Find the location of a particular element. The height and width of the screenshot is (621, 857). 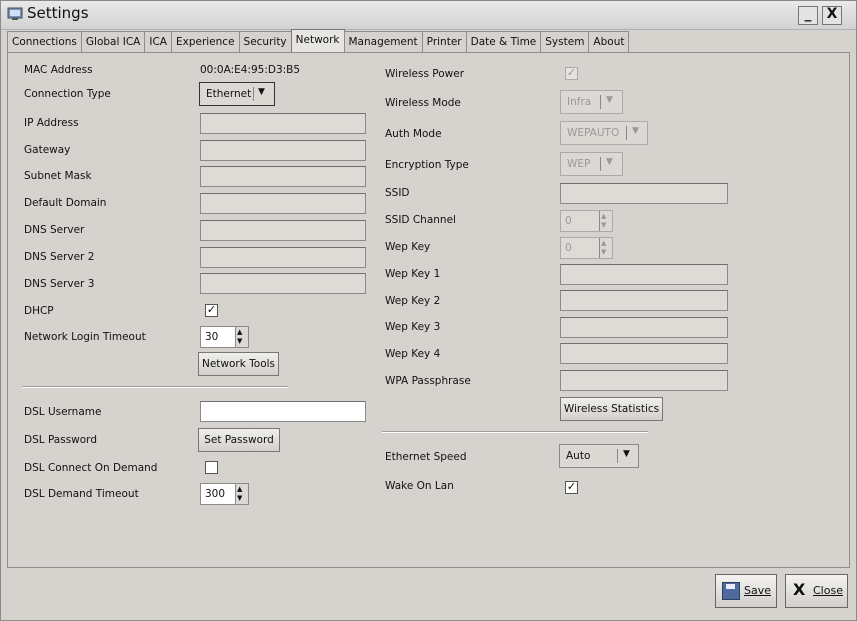

encryption-type-value: WEP is located at coordinates (579, 164).